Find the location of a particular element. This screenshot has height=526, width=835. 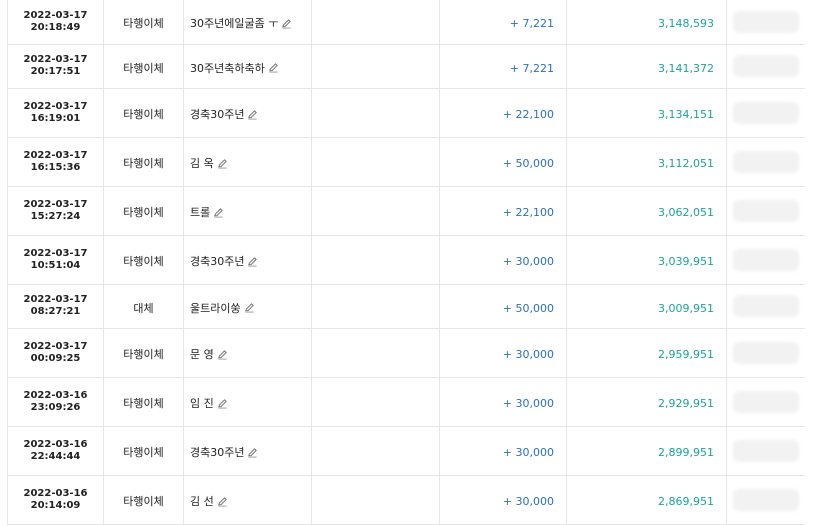

balance-cell: 3,134,151 is located at coordinates (646, 113).